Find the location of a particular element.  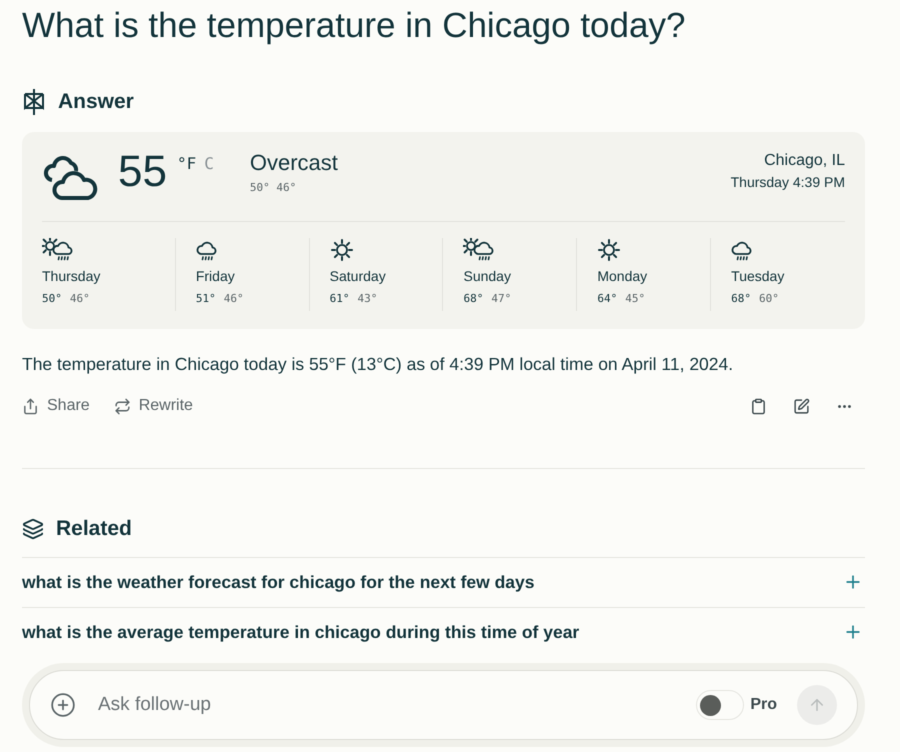

follow-up-field: Ask follow-up Pro is located at coordinates (443, 705).